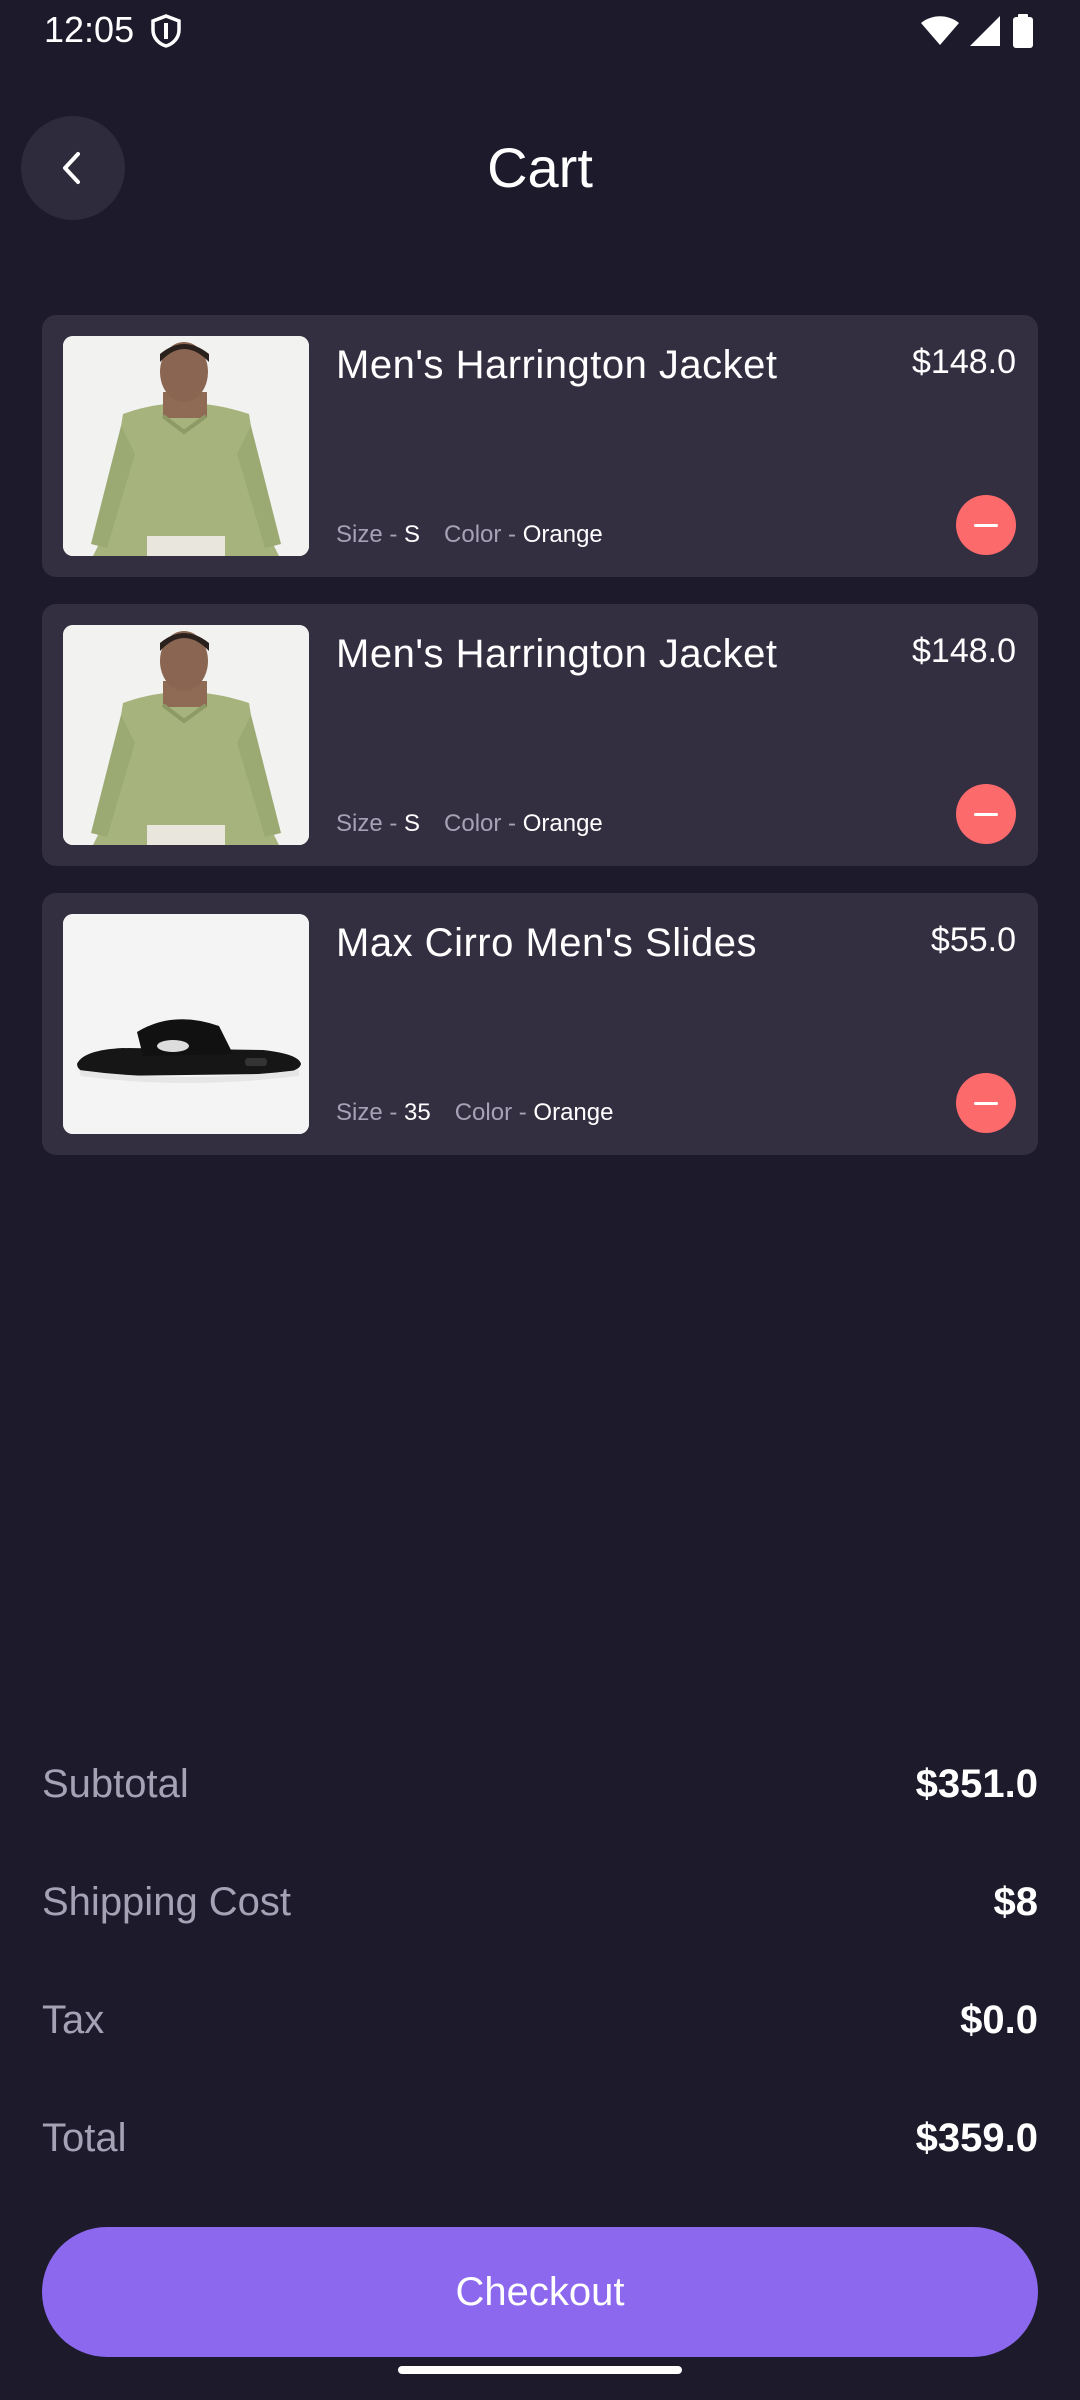 The height and width of the screenshot is (2400, 1080). What do you see at coordinates (985, 31) in the screenshot?
I see `signal-icon` at bounding box center [985, 31].